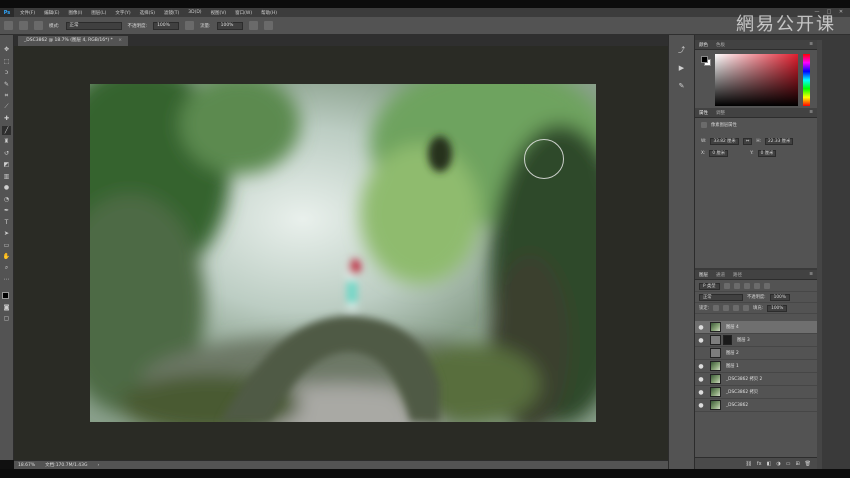  I want to click on pressure-size-icon, so click(268, 25).